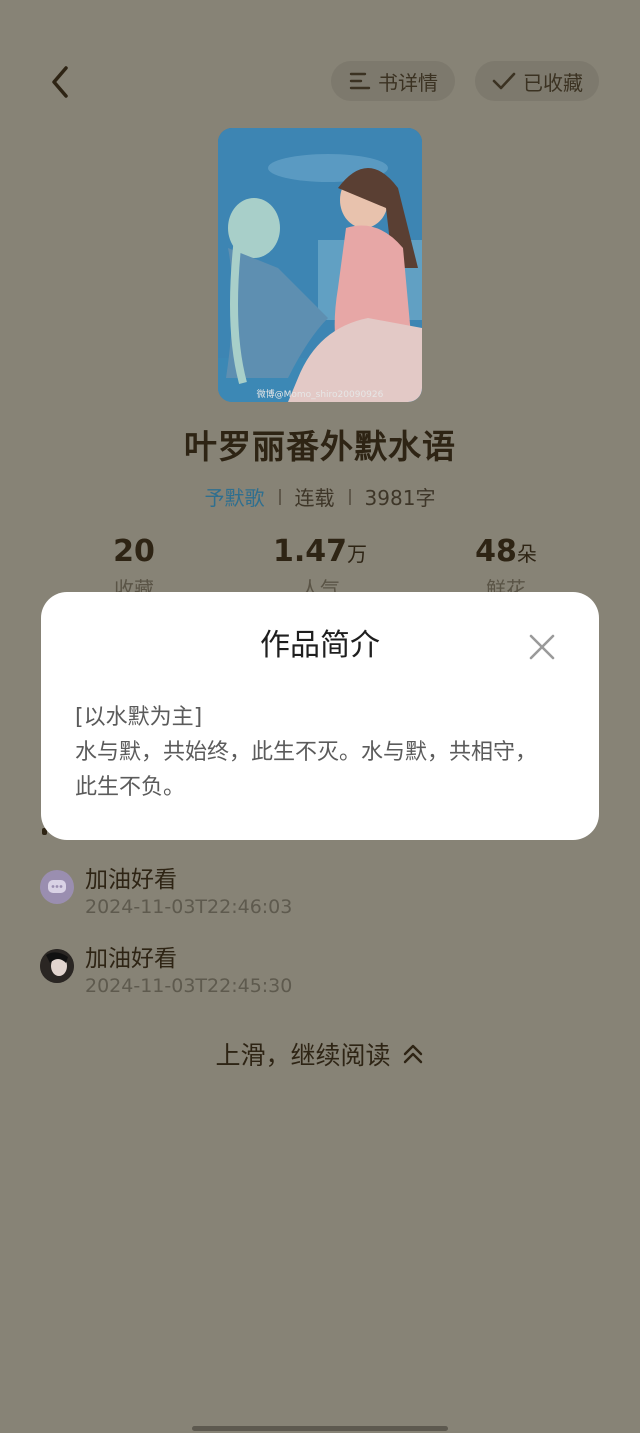  Describe the element at coordinates (320, 895) in the screenshot. I see `comment-item: 加油好看 2024-11-03T22:46:03` at that location.